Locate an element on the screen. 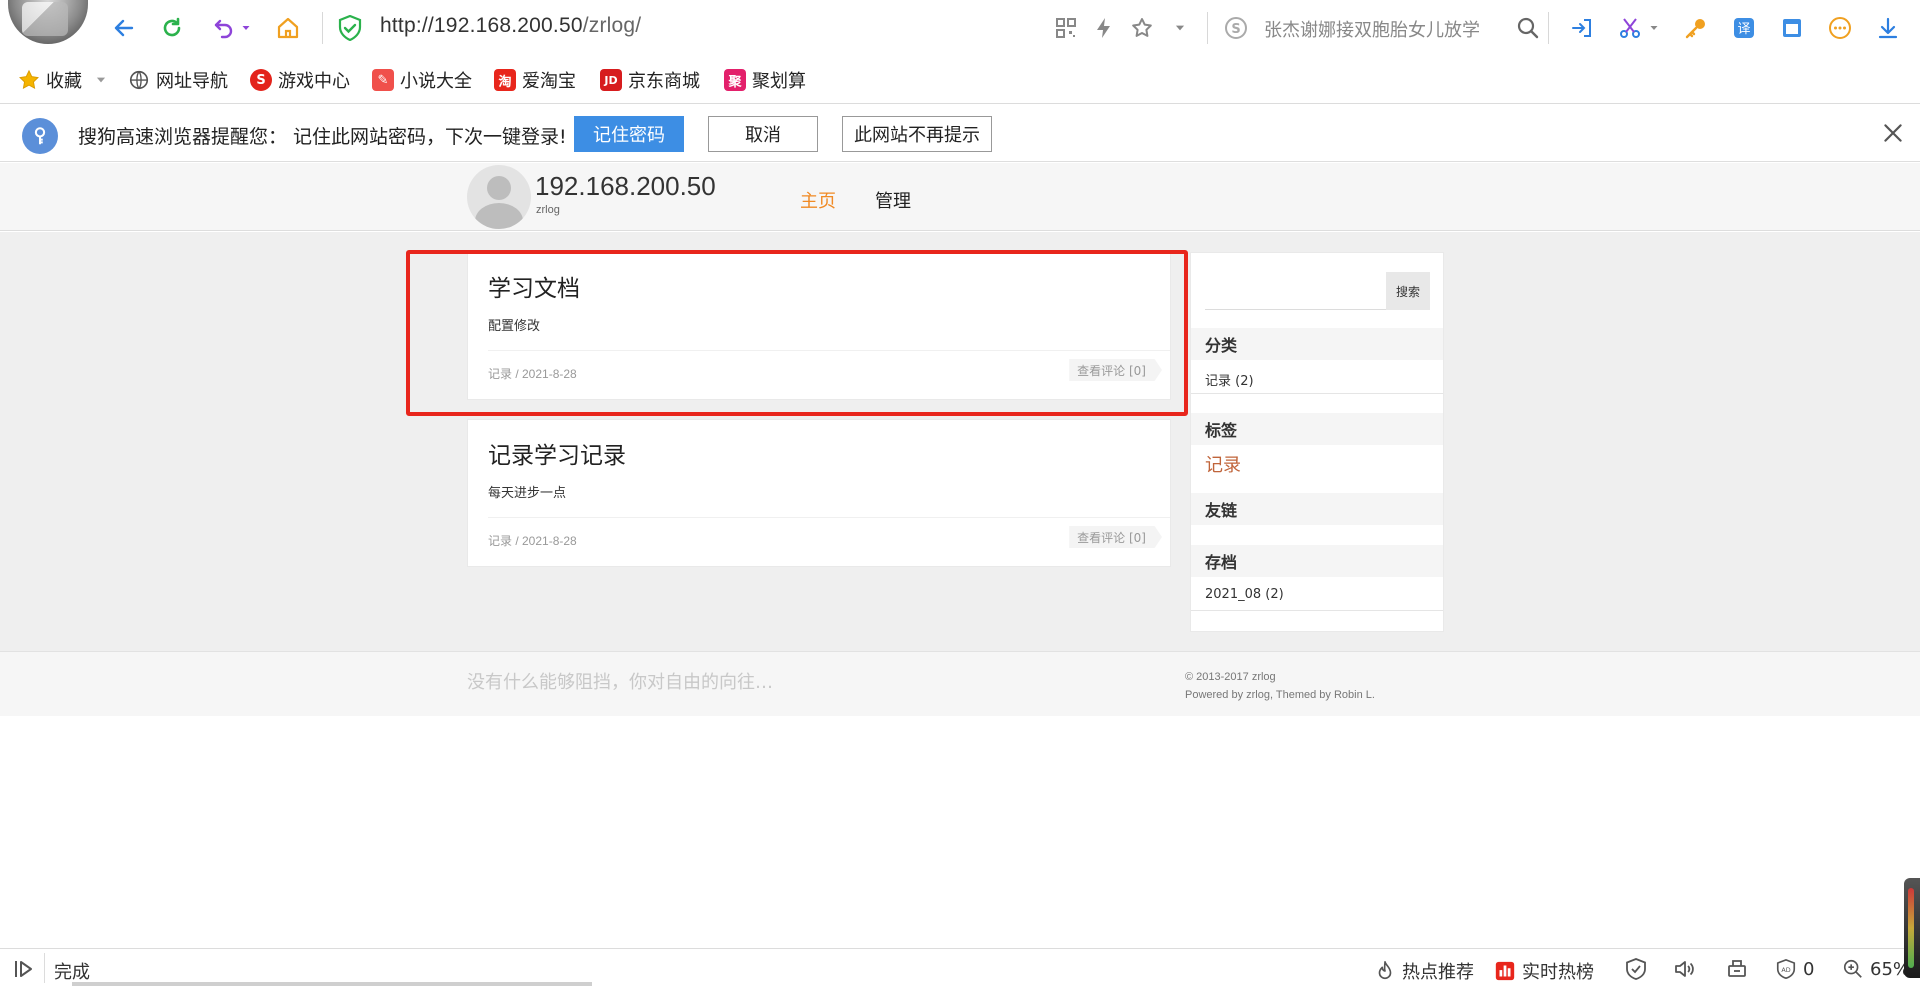 The width and height of the screenshot is (1920, 986). download-icon is located at coordinates (1888, 28).